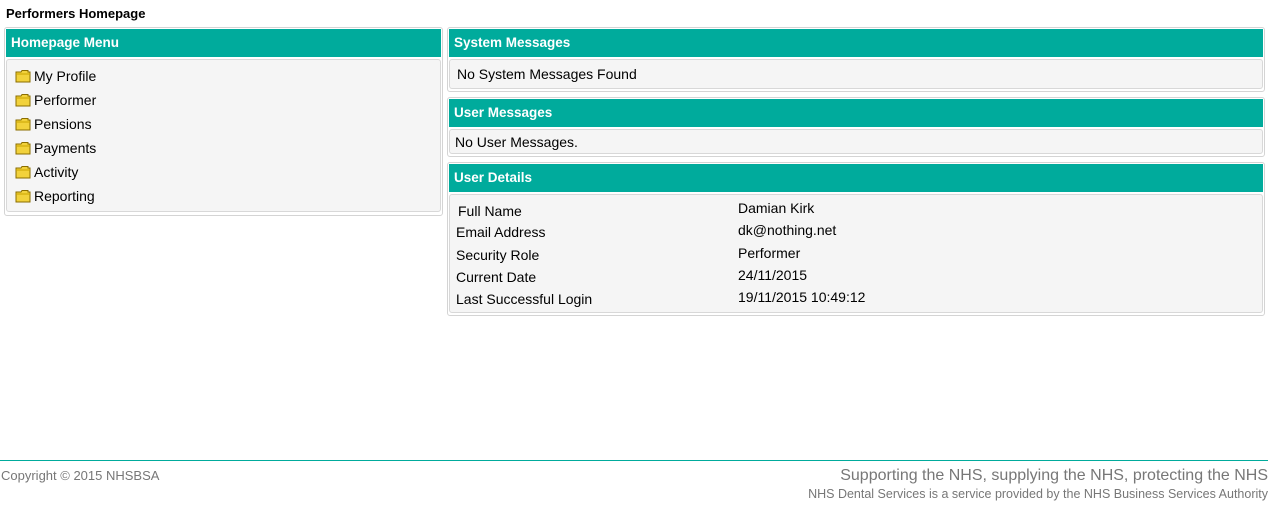 This screenshot has width=1273, height=509. Describe the element at coordinates (856, 113) in the screenshot. I see `user-messages-header: User Messages` at that location.